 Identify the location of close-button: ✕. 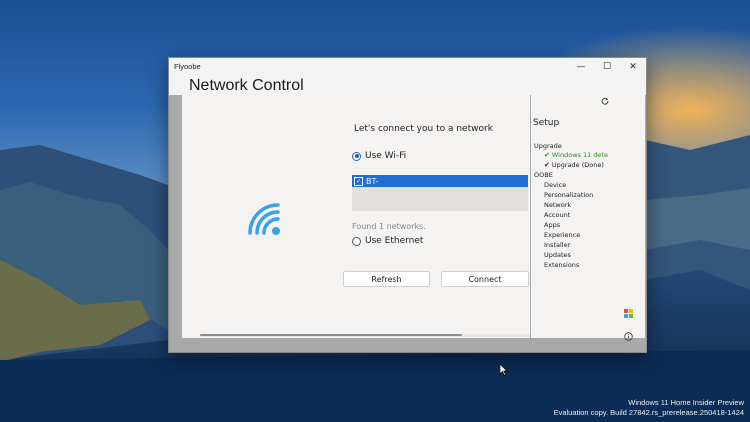
(633, 66).